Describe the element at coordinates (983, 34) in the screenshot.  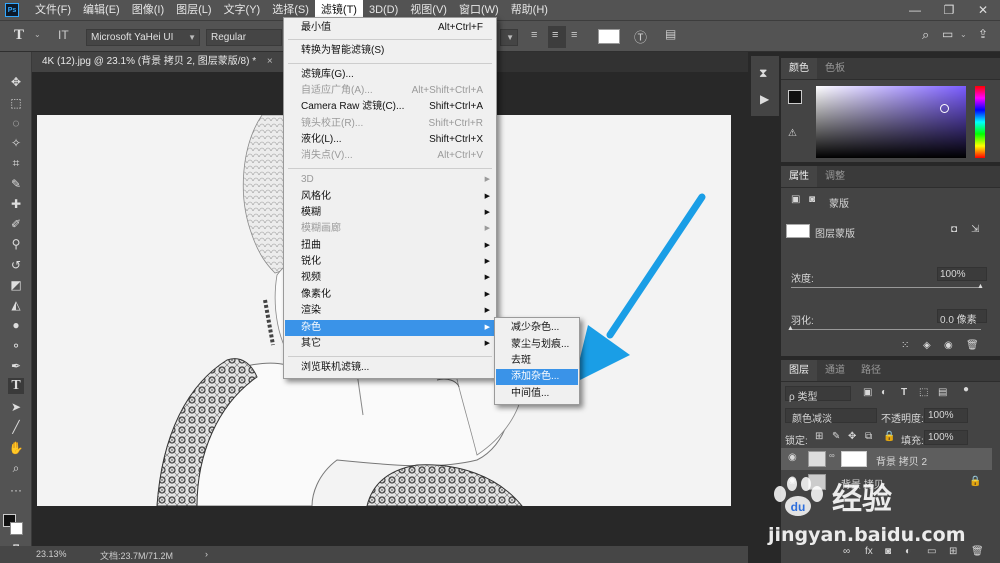
I see `share-icon: ⇪` at that location.